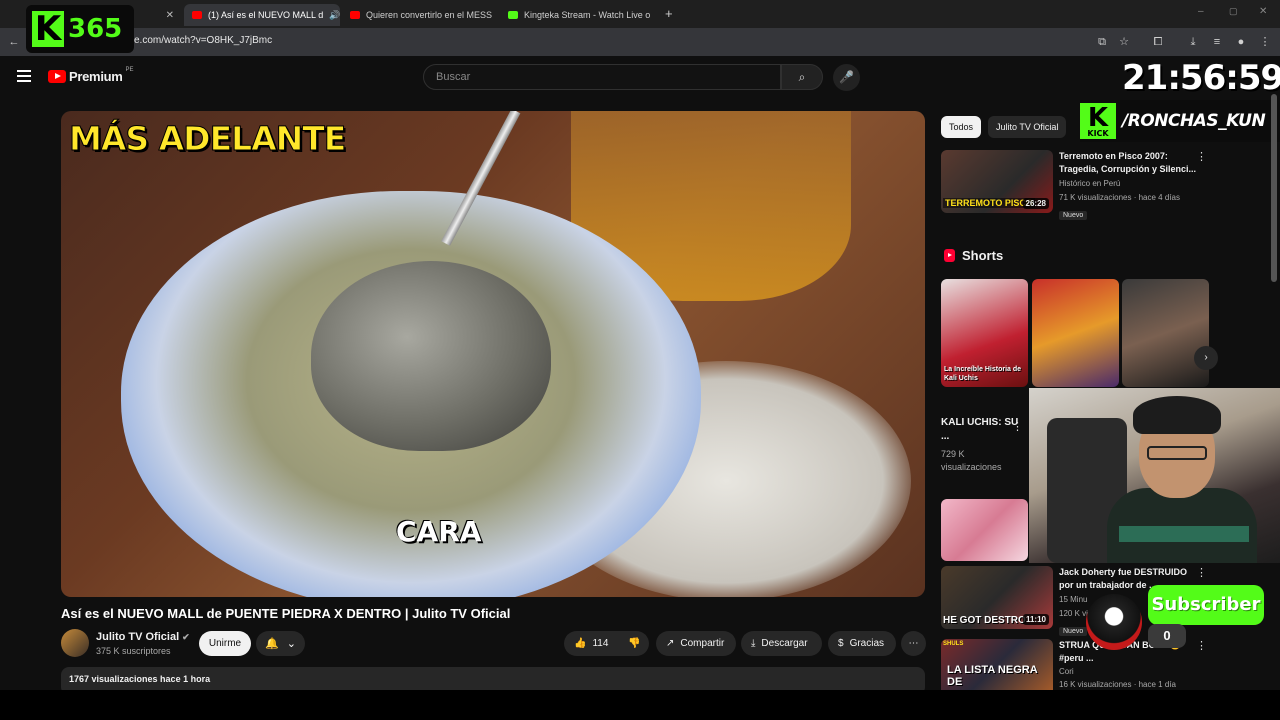  What do you see at coordinates (1206, 358) in the screenshot?
I see `shorts-next-button: ›` at bounding box center [1206, 358].